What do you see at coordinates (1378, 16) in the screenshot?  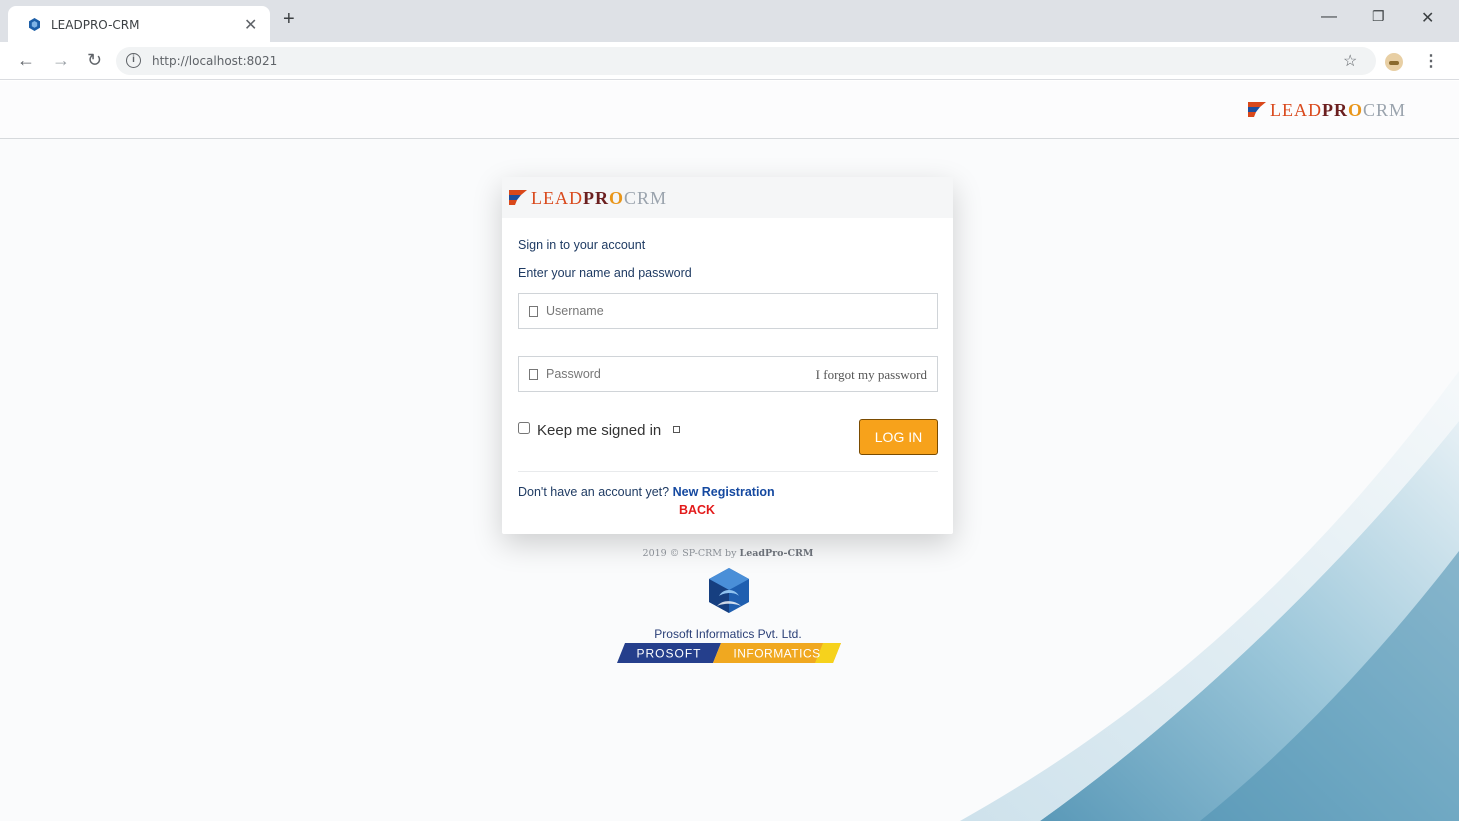 I see `restore-icon: ❐` at bounding box center [1378, 16].